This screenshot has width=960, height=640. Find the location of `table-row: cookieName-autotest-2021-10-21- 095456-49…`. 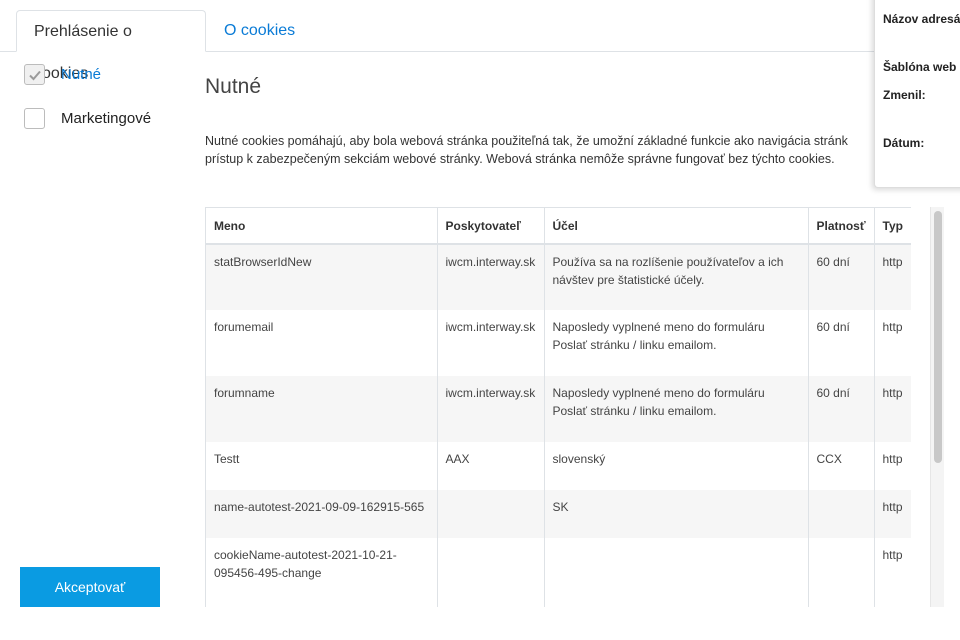

table-row: cookieName-autotest-2021-10-21- 095456-49… is located at coordinates (558, 572).